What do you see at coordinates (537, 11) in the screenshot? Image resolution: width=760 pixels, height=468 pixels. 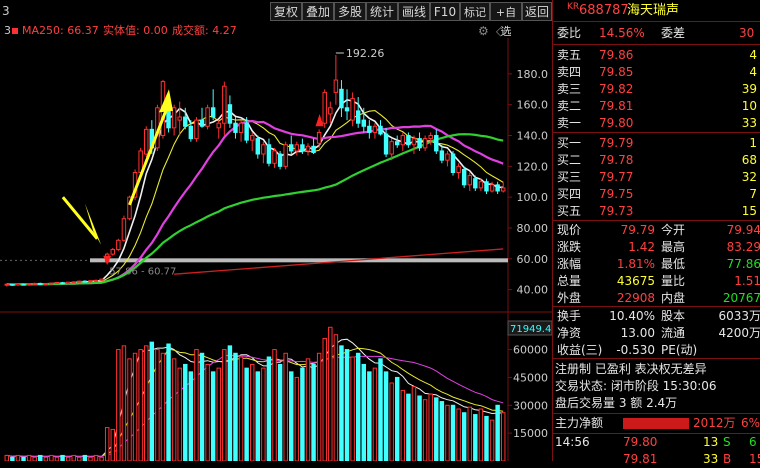 I see `back-button: 返回` at bounding box center [537, 11].